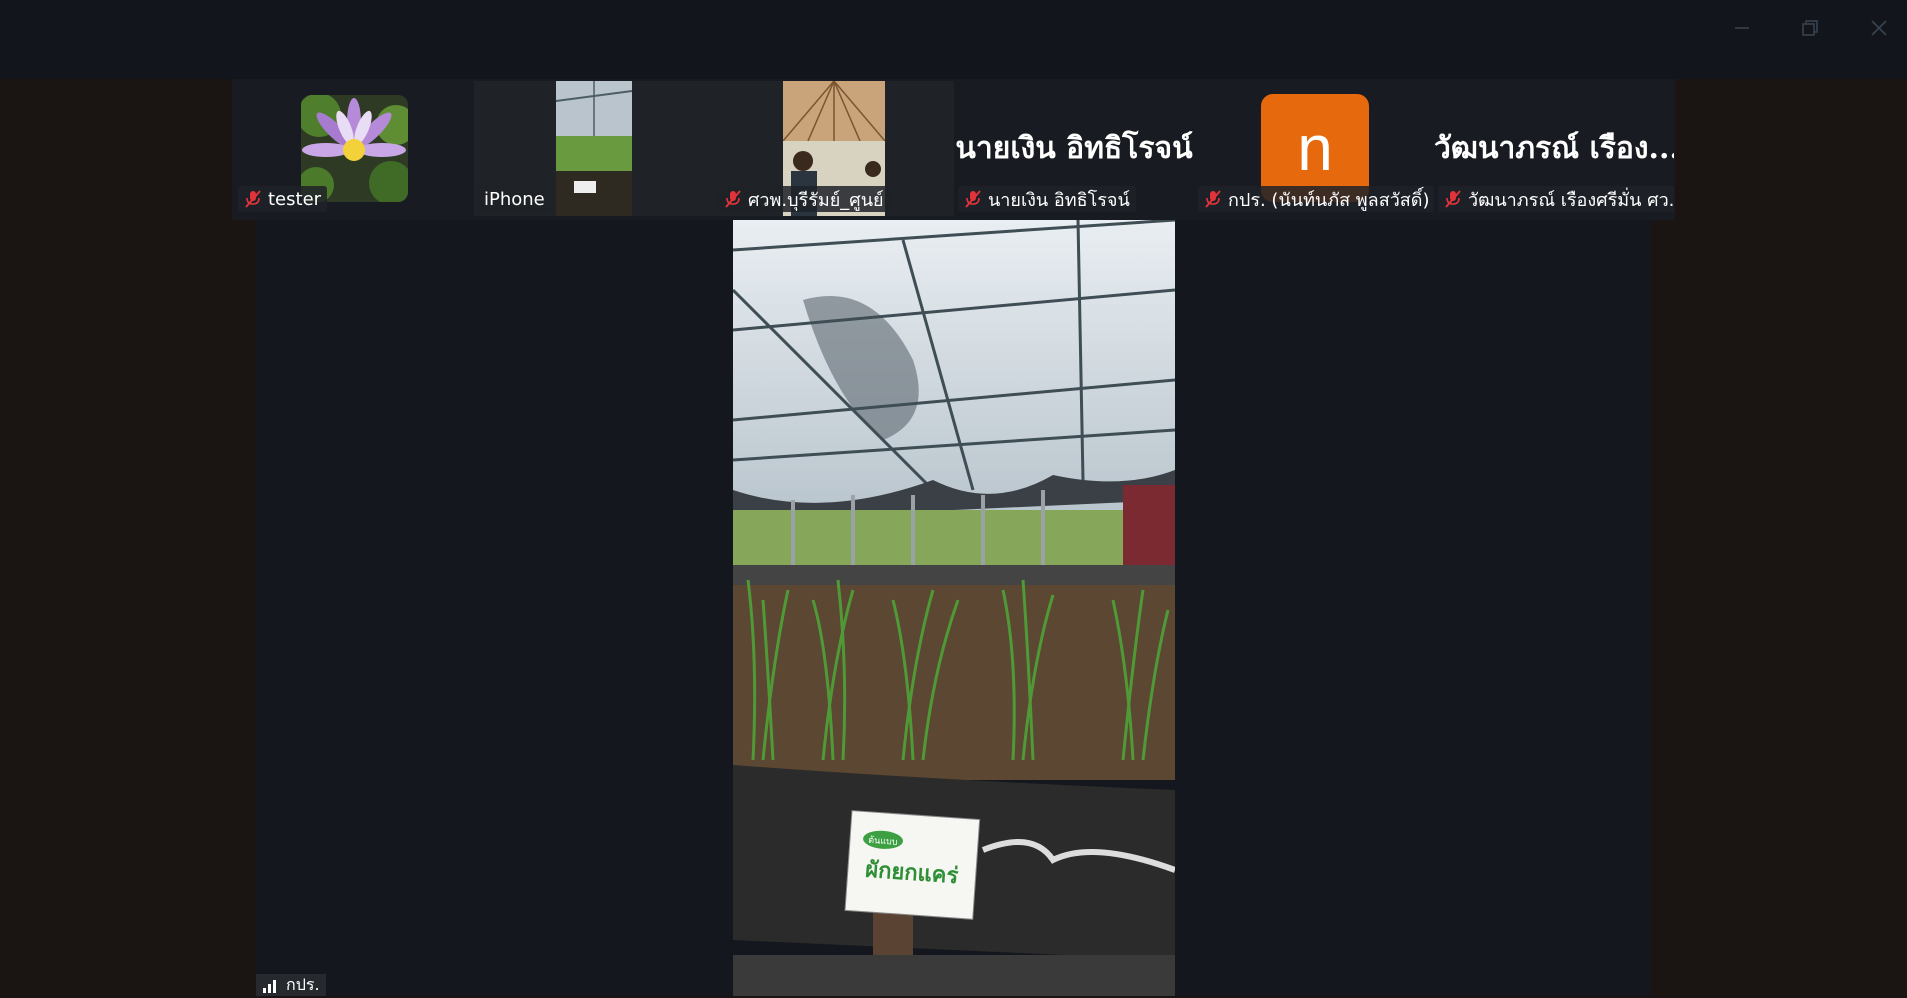 Image resolution: width=1907 pixels, height=998 pixels. Describe the element at coordinates (295, 199) in the screenshot. I see `participant-name: tester` at that location.